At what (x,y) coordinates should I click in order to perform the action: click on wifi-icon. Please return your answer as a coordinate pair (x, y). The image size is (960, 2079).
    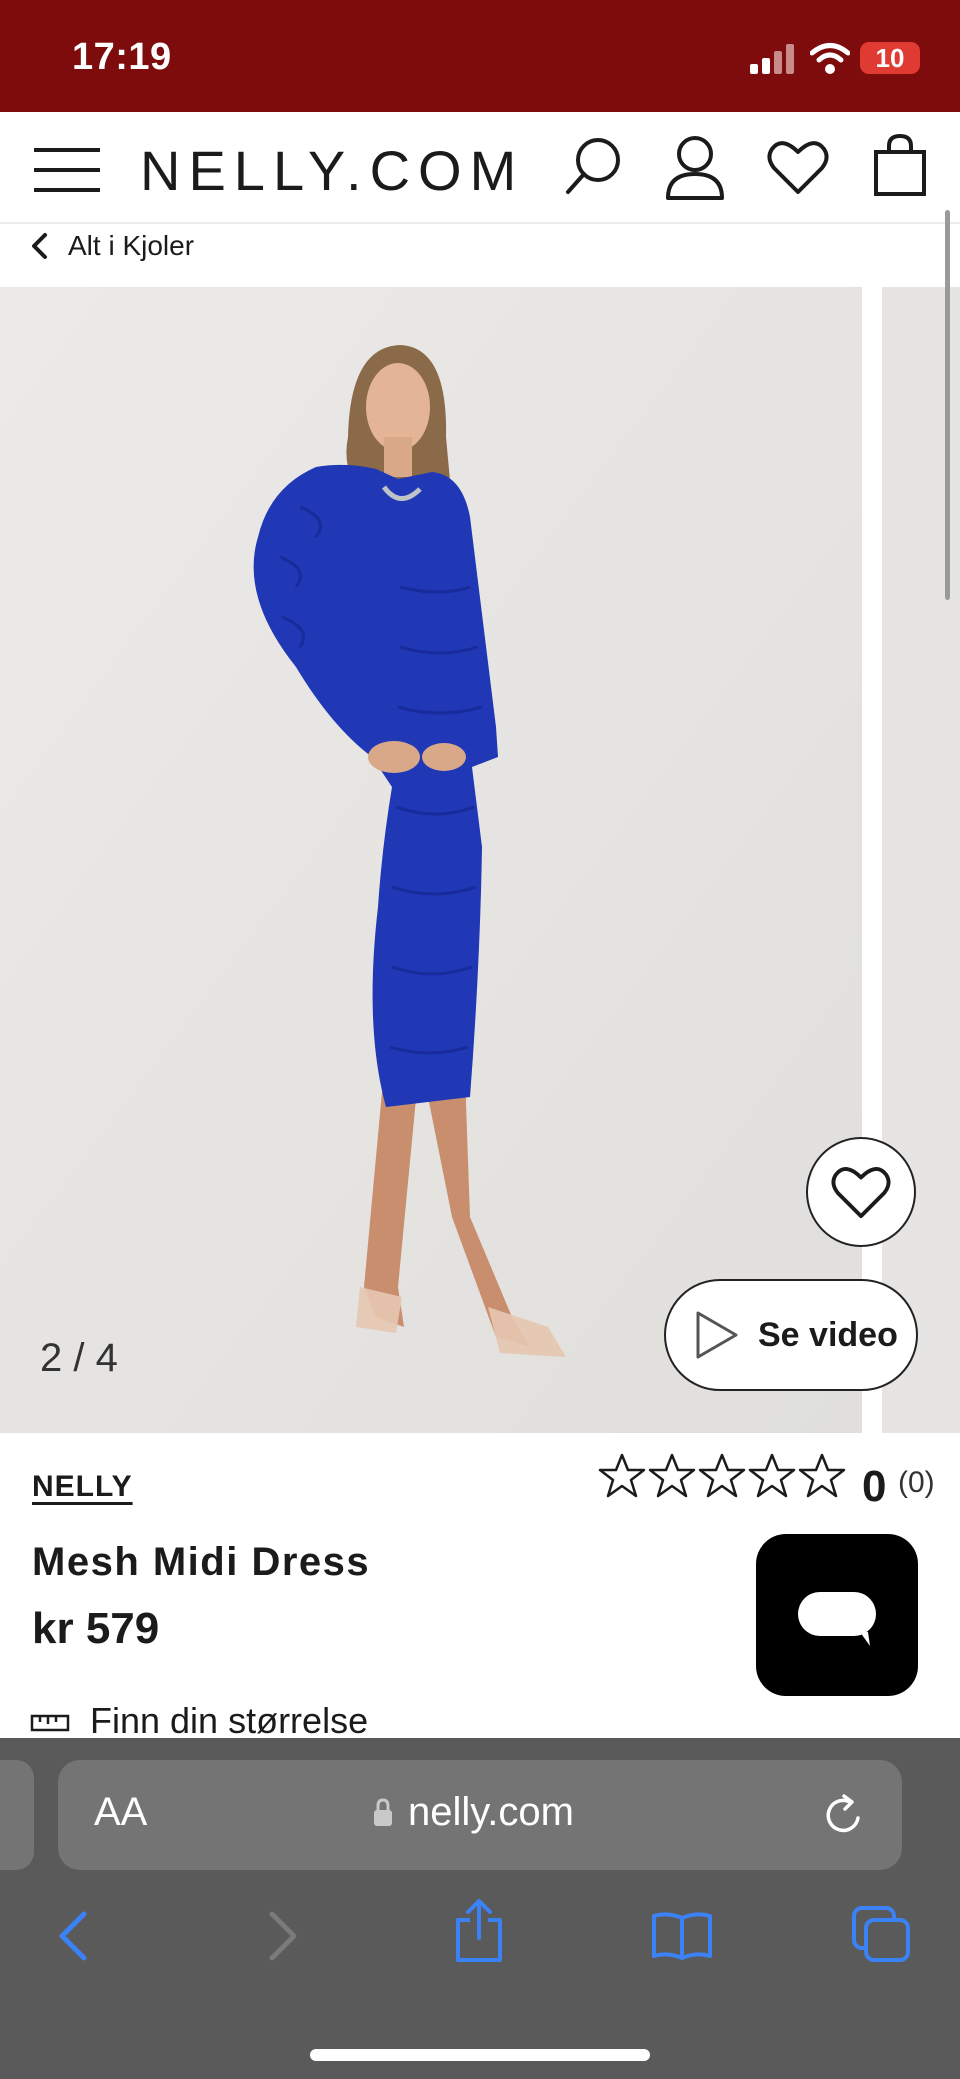
    Looking at the image, I should click on (830, 58).